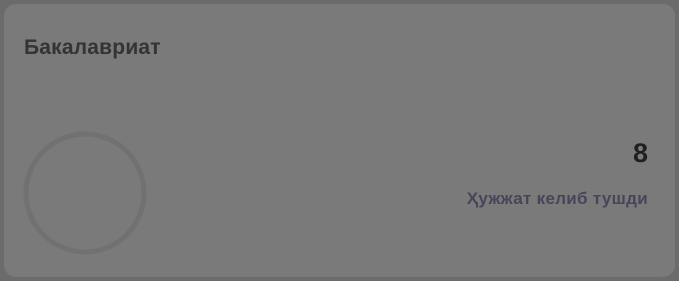 The image size is (679, 281). I want to click on progress-ring-track, so click(85, 193).